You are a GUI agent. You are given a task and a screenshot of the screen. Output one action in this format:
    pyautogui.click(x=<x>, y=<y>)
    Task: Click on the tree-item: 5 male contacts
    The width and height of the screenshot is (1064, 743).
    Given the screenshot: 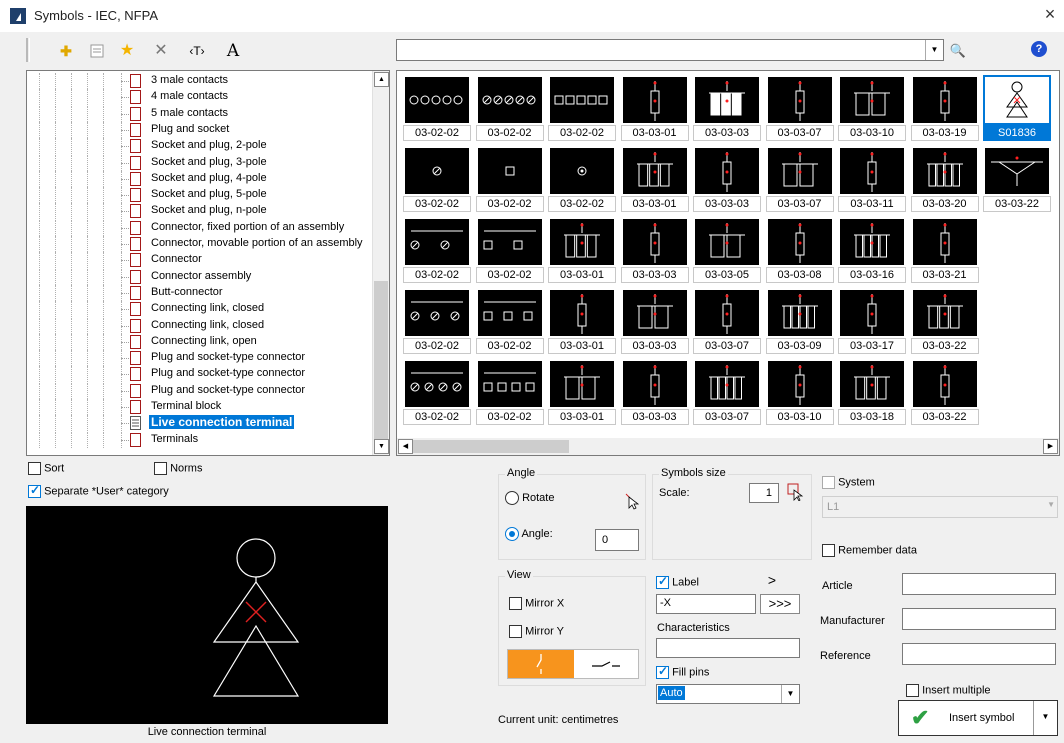 What is the action you would take?
    pyautogui.click(x=199, y=113)
    